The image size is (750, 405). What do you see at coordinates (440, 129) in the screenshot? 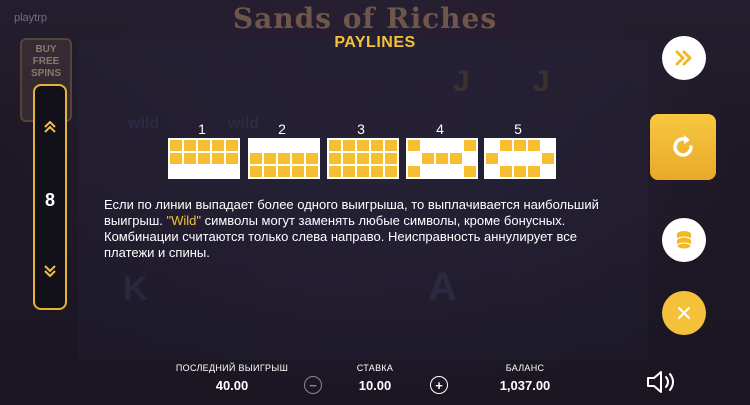
I see `payline-number: 4` at bounding box center [440, 129].